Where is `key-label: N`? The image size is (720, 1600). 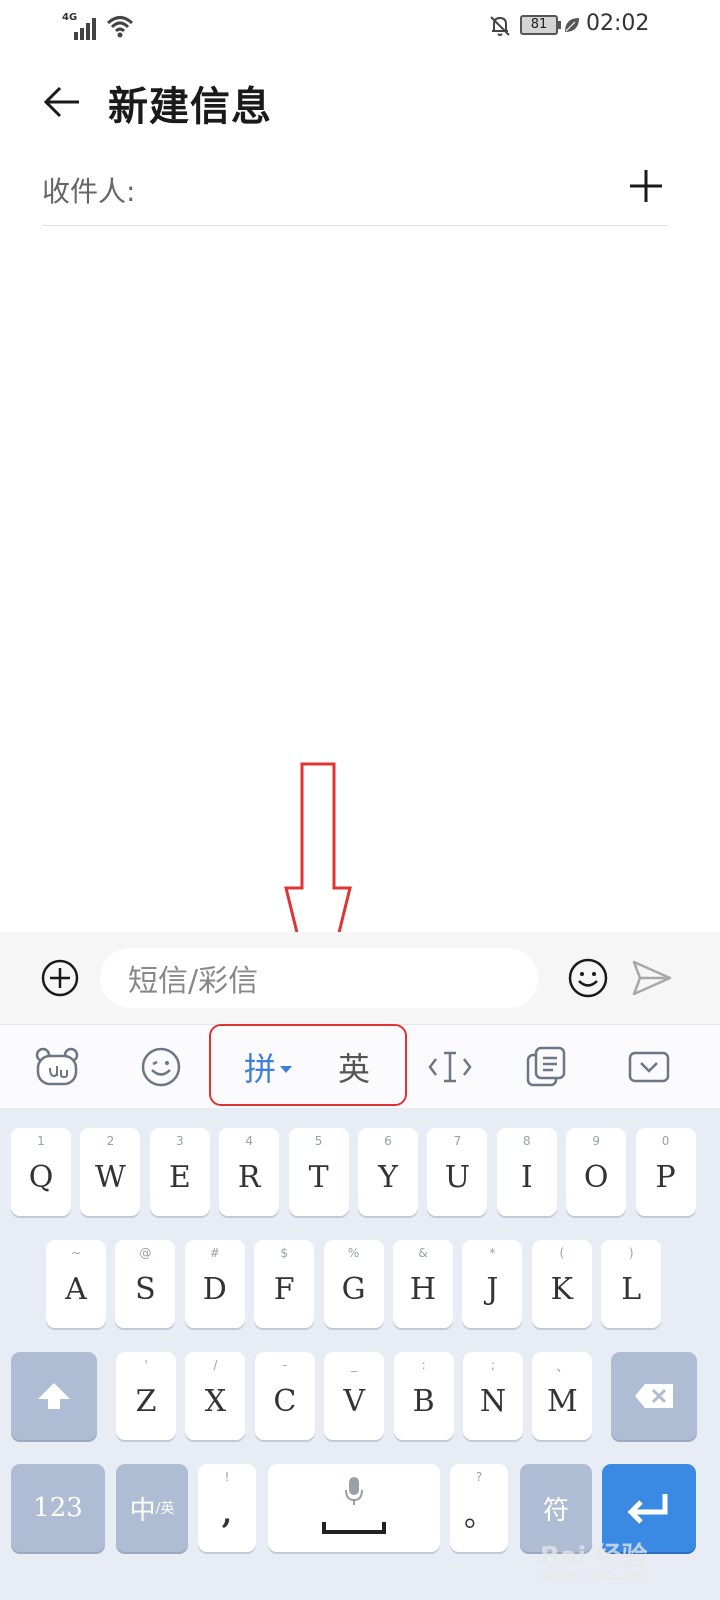
key-label: N is located at coordinates (493, 1401).